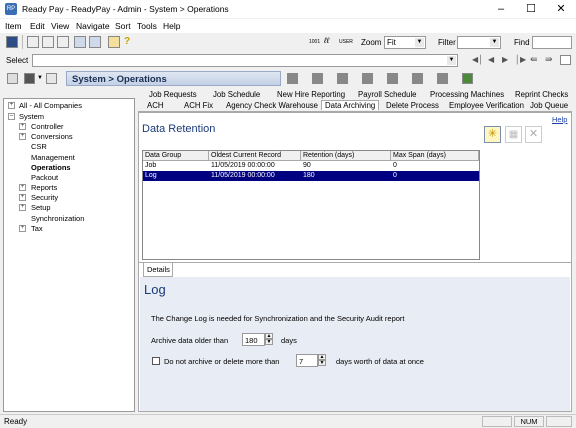 The width and height of the screenshot is (576, 428). Describe the element at coordinates (501, 9) in the screenshot. I see `minimize-button: –` at that location.